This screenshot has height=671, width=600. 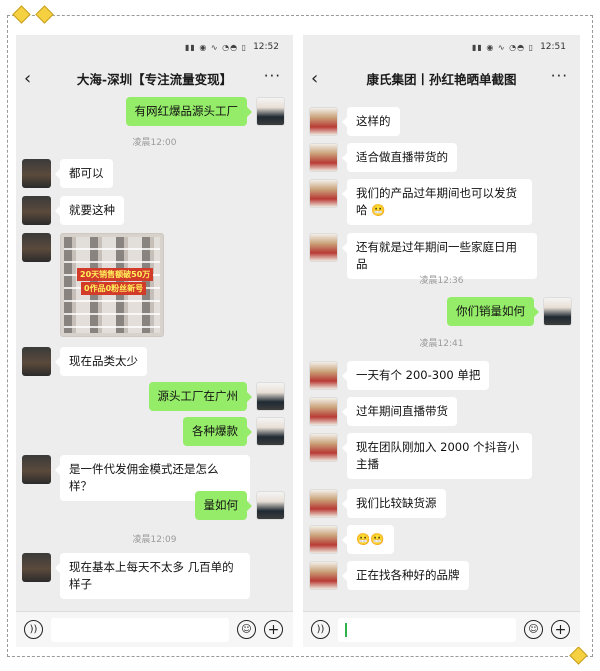 What do you see at coordinates (101, 361) in the screenshot?
I see `message-bubble: 现在品类太少` at bounding box center [101, 361].